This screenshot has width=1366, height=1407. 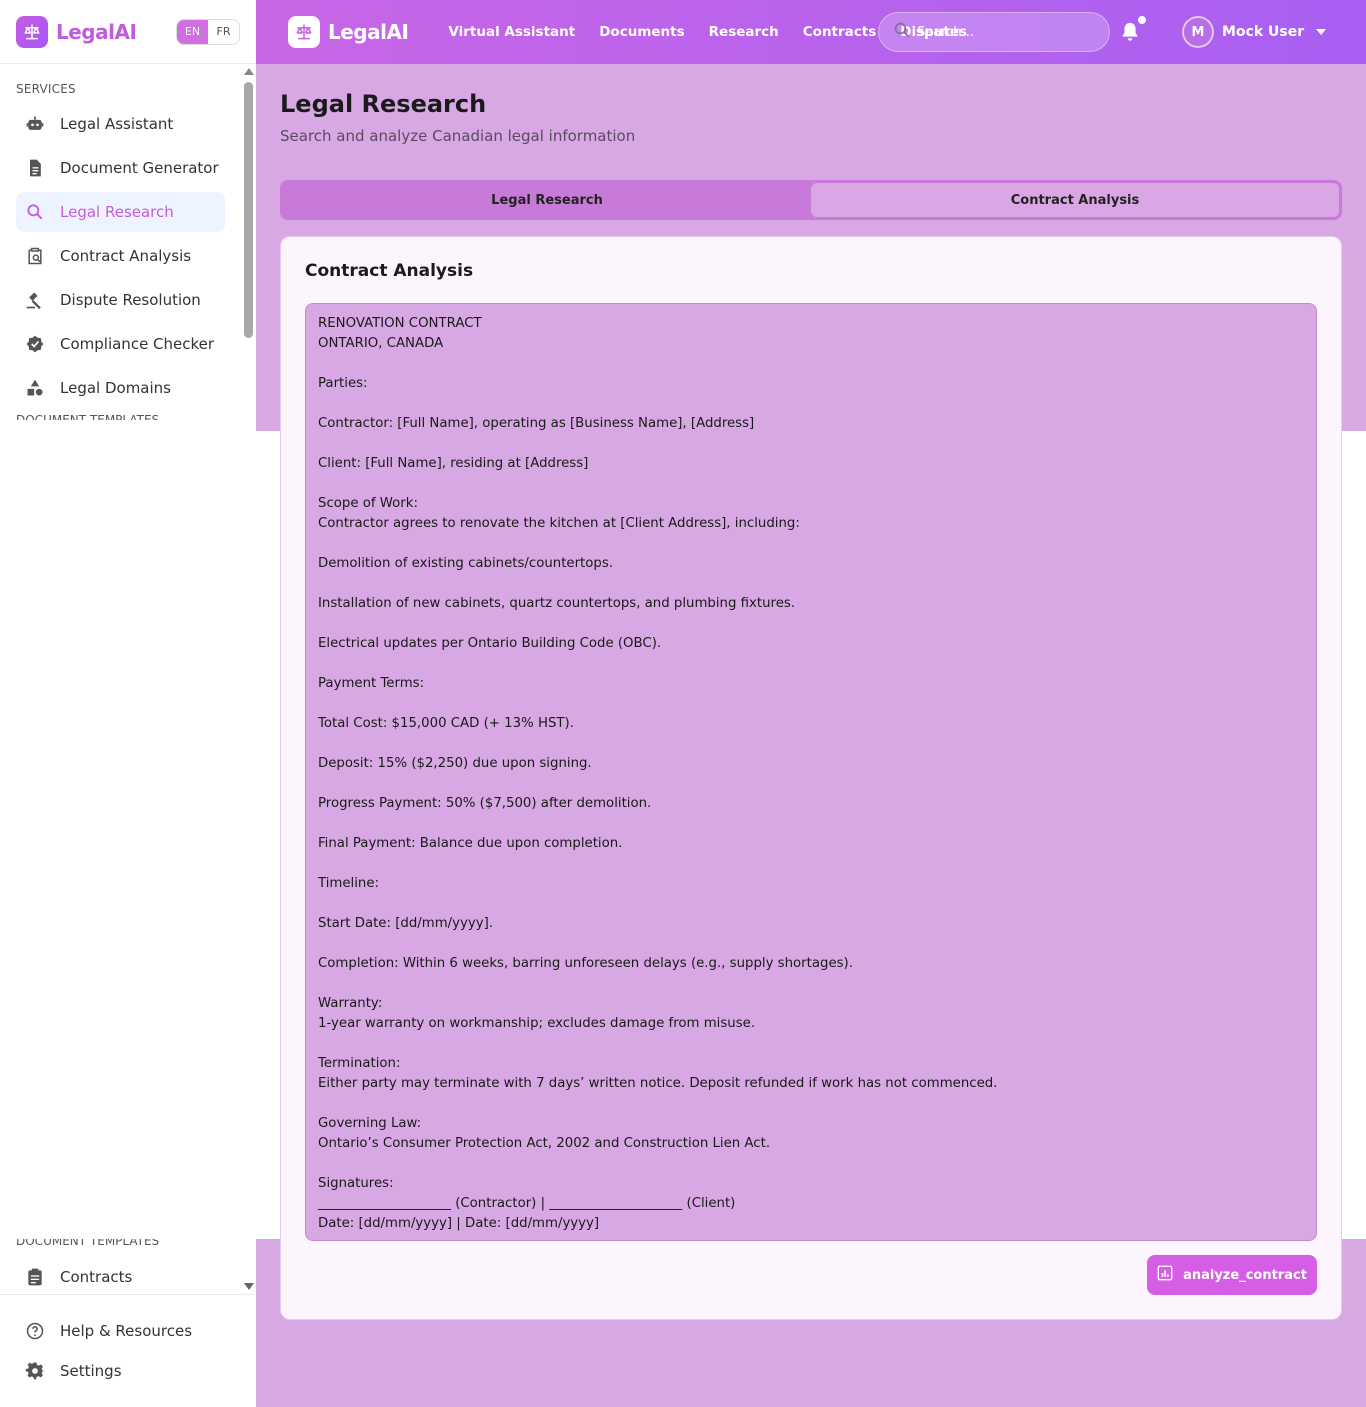 What do you see at coordinates (117, 124) in the screenshot?
I see `sidebar-item-label: Legal Assistant` at bounding box center [117, 124].